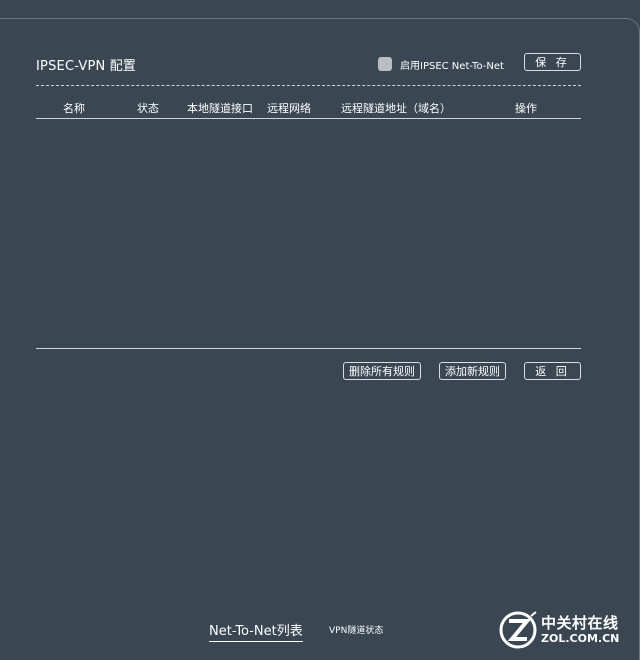 This screenshot has height=660, width=640. I want to click on title-divider, so click(308, 85).